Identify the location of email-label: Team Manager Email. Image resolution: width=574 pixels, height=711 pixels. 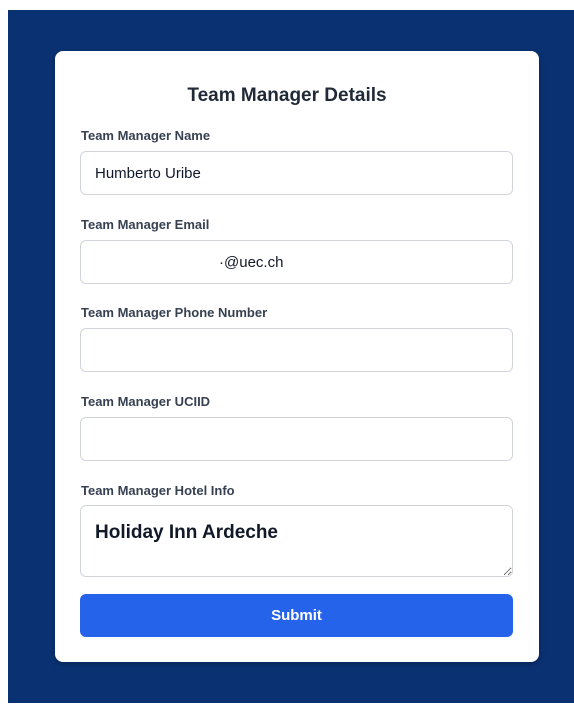
(145, 224).